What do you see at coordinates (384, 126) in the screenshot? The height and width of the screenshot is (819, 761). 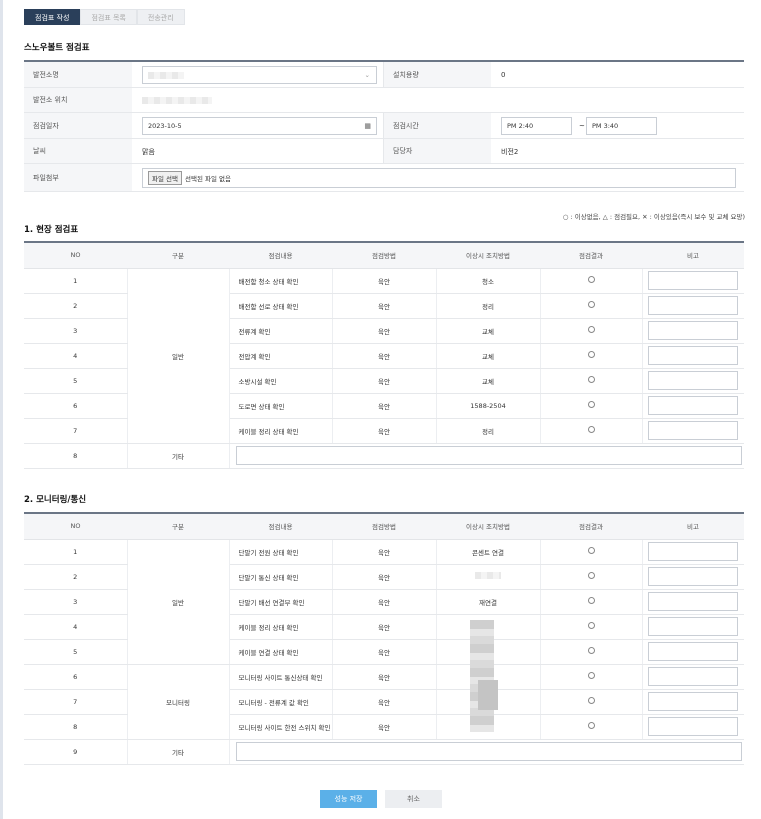 I see `info-row-date: 점검일자 2023-10-5 ▦ 점검시간 PM 2:40 ~ PM 3:40` at bounding box center [384, 126].